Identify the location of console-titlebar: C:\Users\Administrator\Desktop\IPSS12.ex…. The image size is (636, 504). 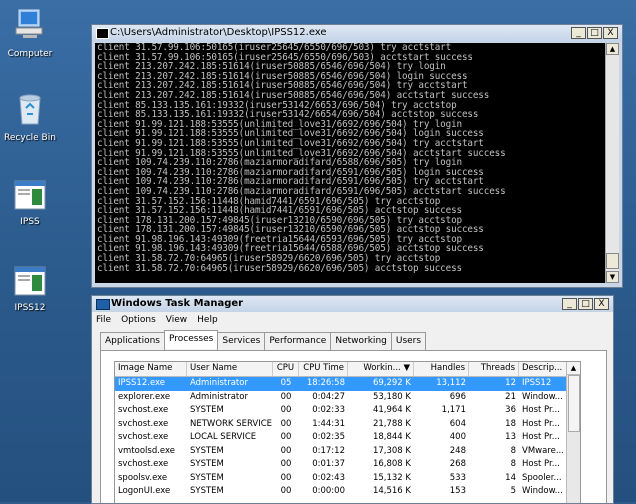
(357, 33).